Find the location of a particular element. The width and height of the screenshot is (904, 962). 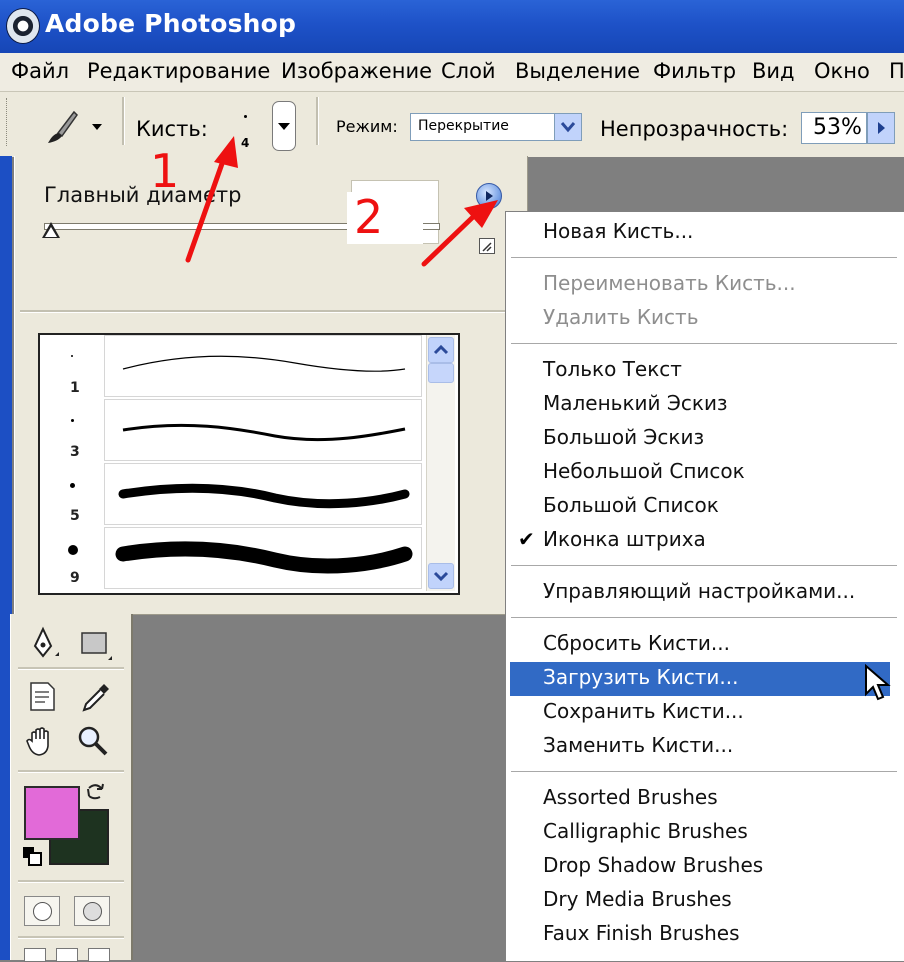

menu-edit: Редактирование is located at coordinates (178, 71).